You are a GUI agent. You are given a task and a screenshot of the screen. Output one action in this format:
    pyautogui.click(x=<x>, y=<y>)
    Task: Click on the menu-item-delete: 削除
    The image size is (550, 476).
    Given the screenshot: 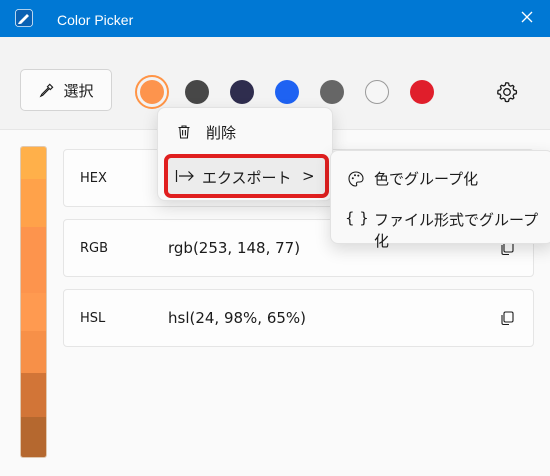 What is the action you would take?
    pyautogui.click(x=244, y=132)
    